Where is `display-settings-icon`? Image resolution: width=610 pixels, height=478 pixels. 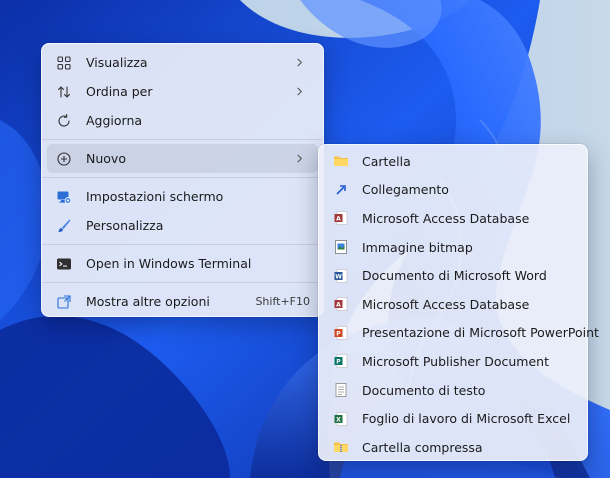
display-settings-icon is located at coordinates (64, 197).